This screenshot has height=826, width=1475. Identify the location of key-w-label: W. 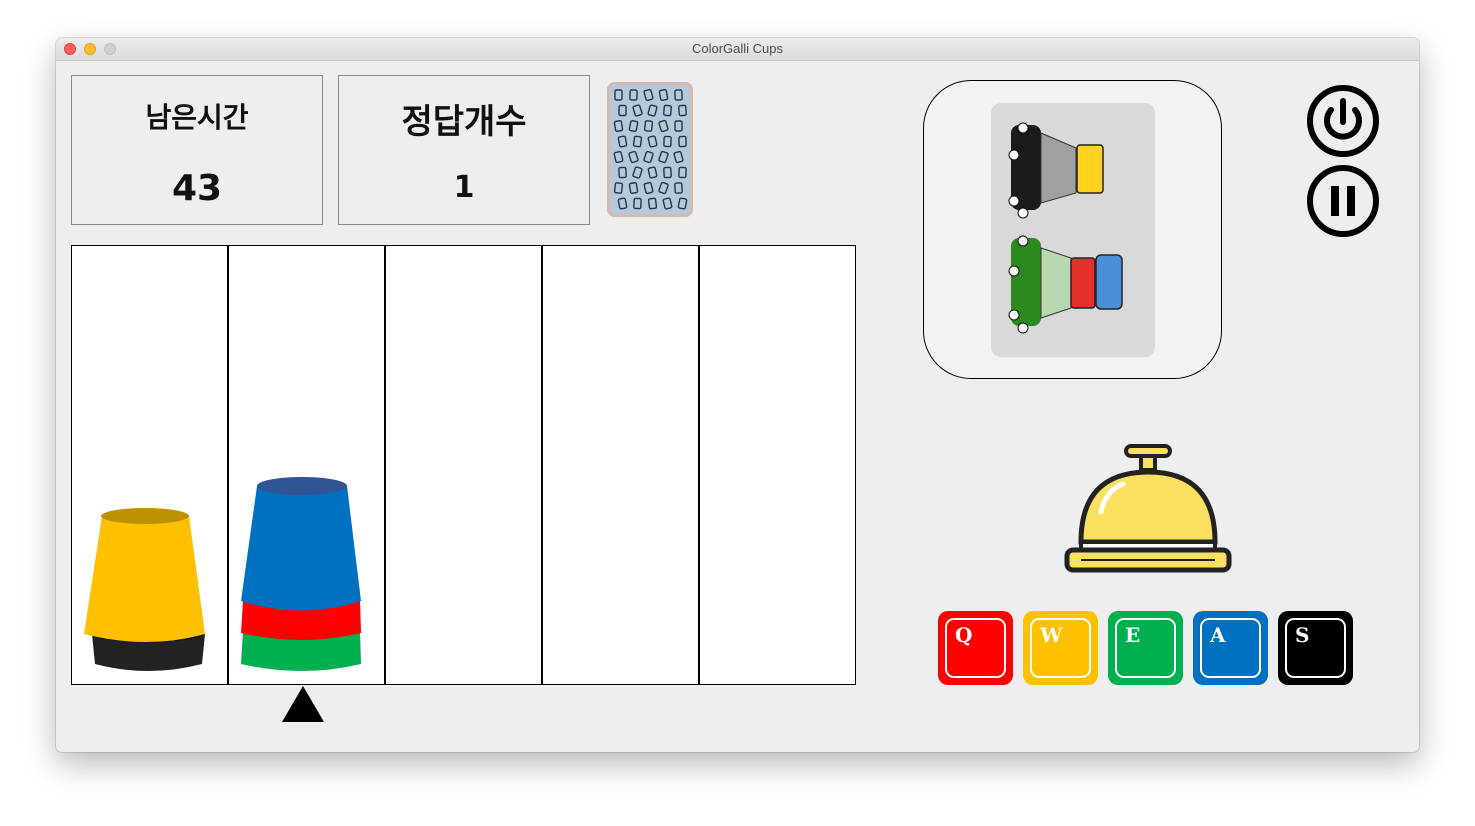
(1051, 635).